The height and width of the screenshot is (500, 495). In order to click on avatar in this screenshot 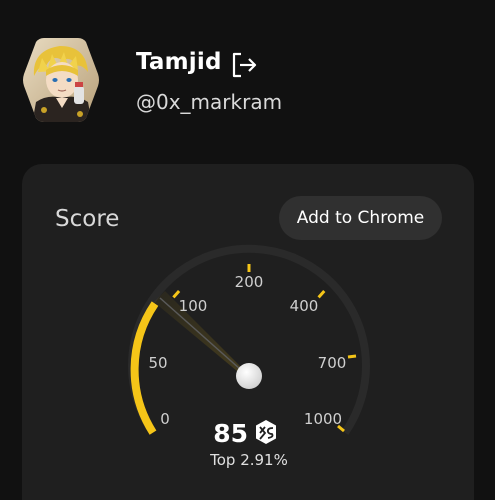, I will do `click(61, 80)`.